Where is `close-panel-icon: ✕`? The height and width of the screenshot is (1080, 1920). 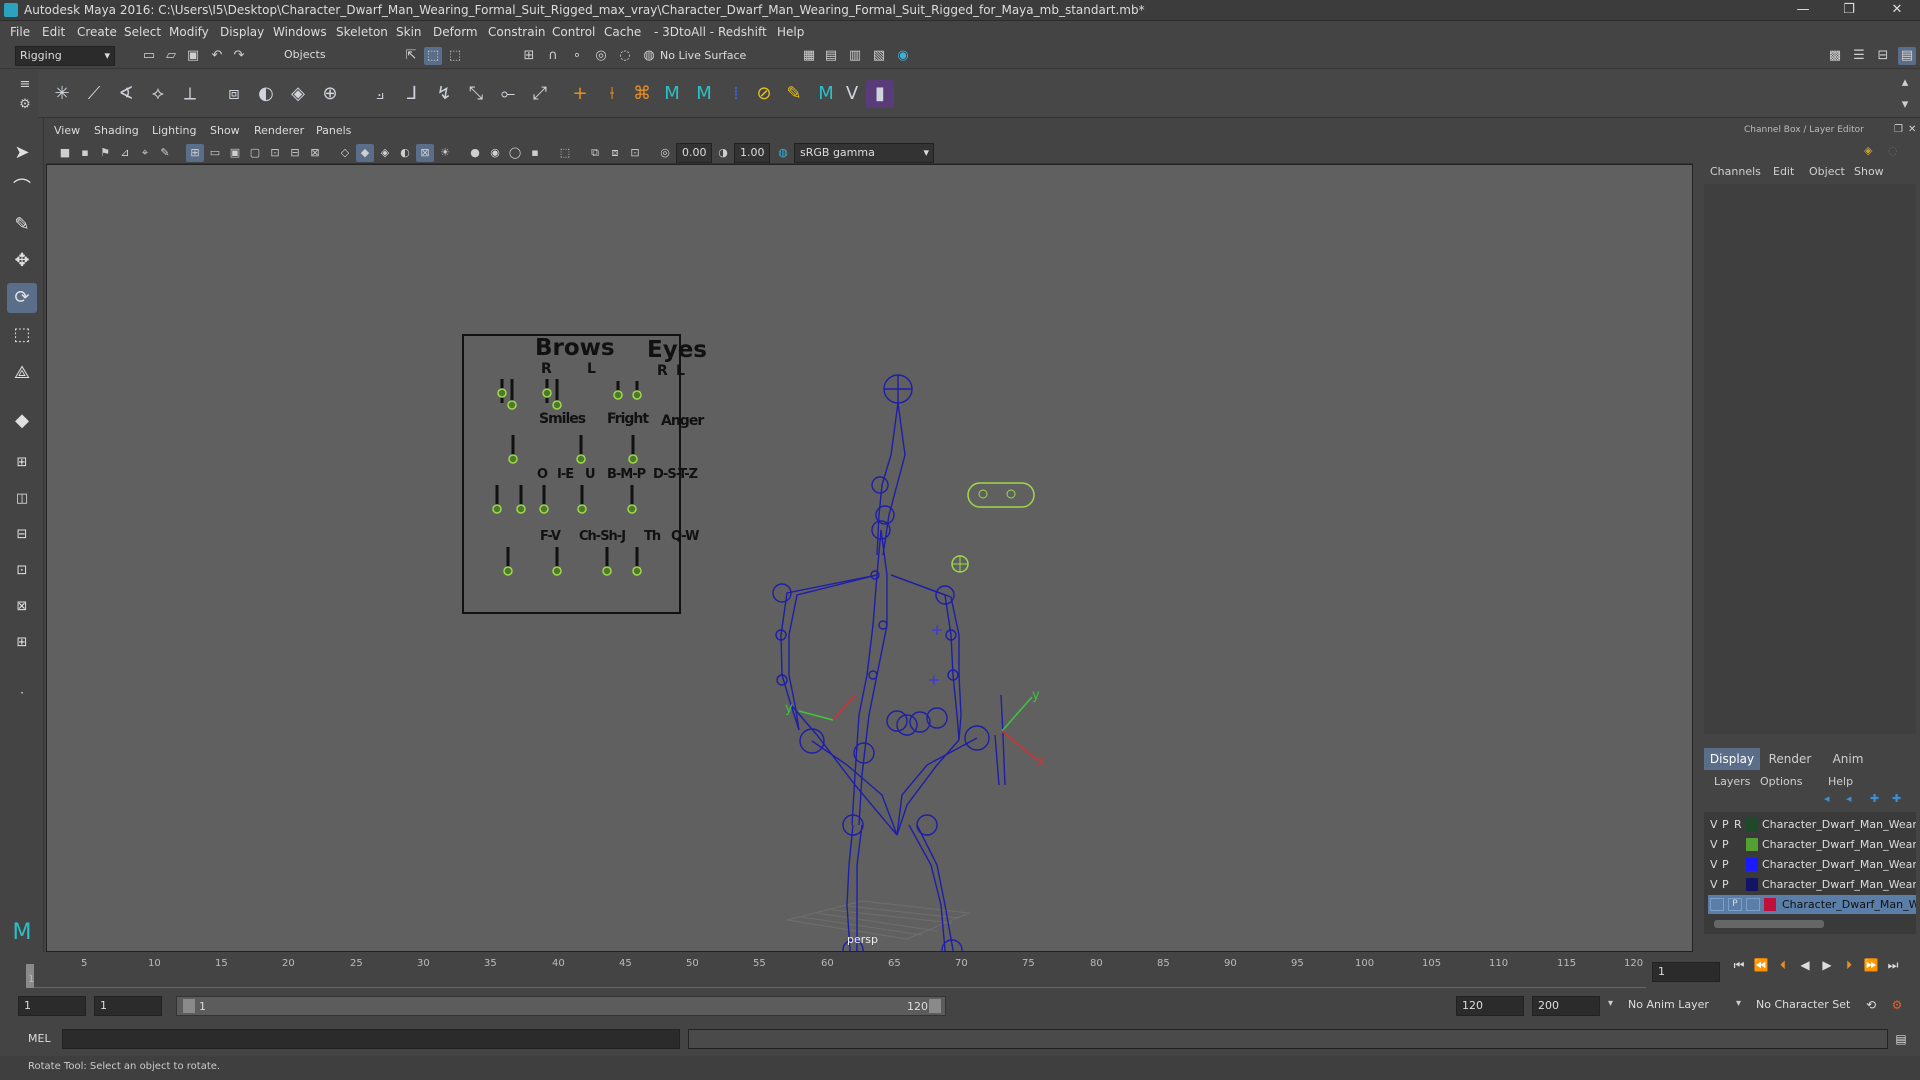
close-panel-icon: ✕ is located at coordinates (1912, 129).